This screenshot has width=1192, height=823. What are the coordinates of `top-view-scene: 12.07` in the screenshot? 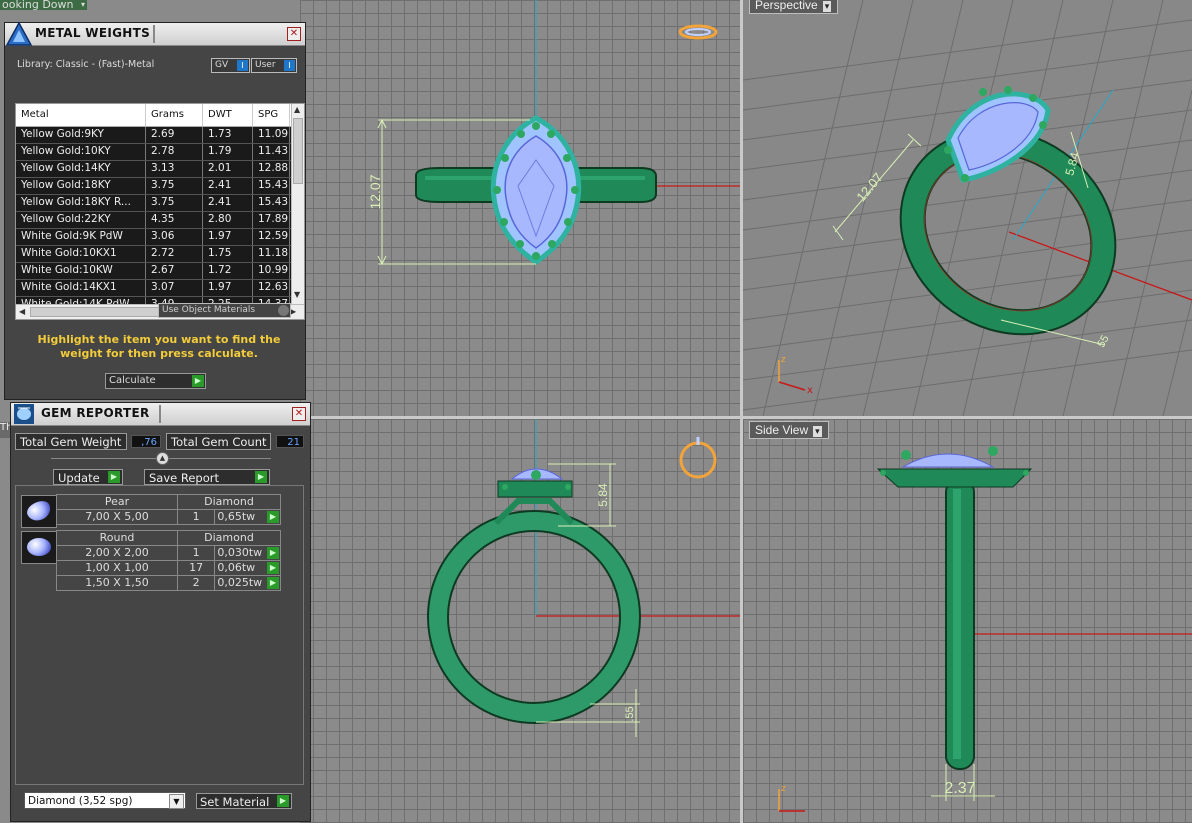 It's located at (553, 133).